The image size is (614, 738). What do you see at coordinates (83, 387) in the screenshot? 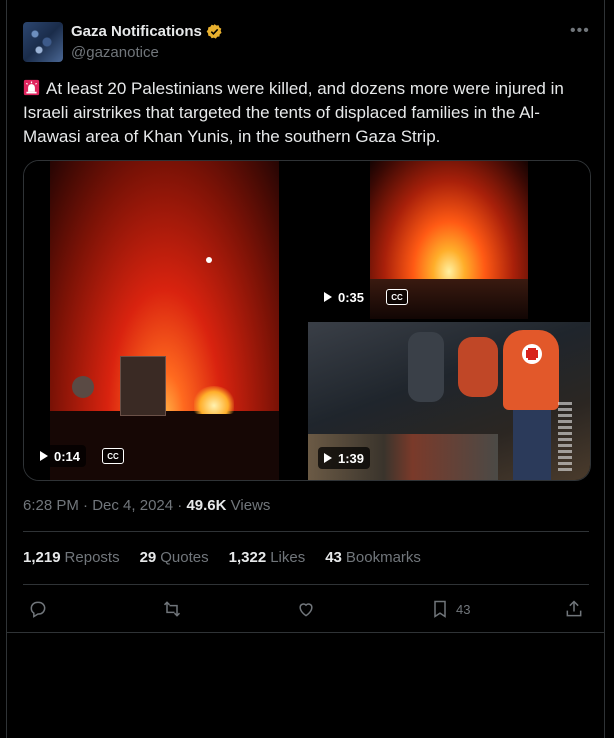
I see `video-1-satellite-dish` at bounding box center [83, 387].